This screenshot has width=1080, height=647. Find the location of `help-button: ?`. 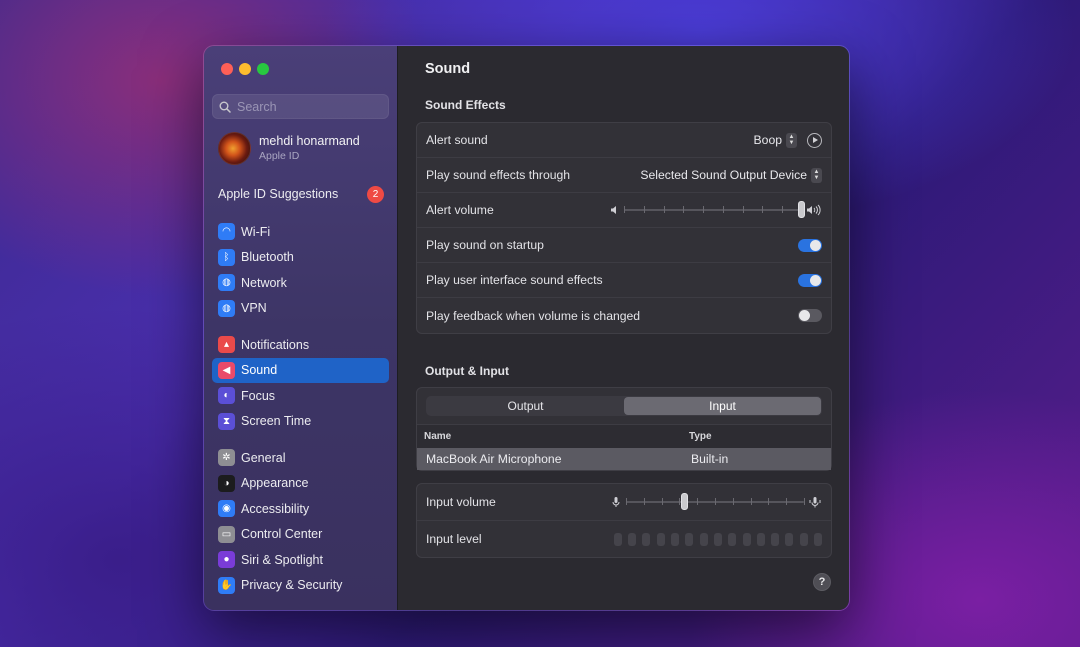

help-button: ? is located at coordinates (822, 582).